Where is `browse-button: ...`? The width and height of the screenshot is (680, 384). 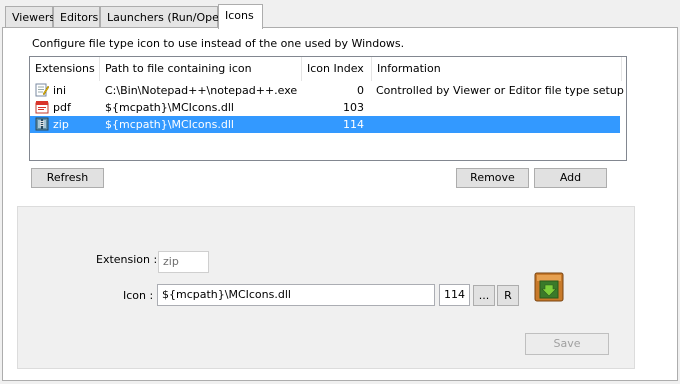
browse-button: ... is located at coordinates (484, 295).